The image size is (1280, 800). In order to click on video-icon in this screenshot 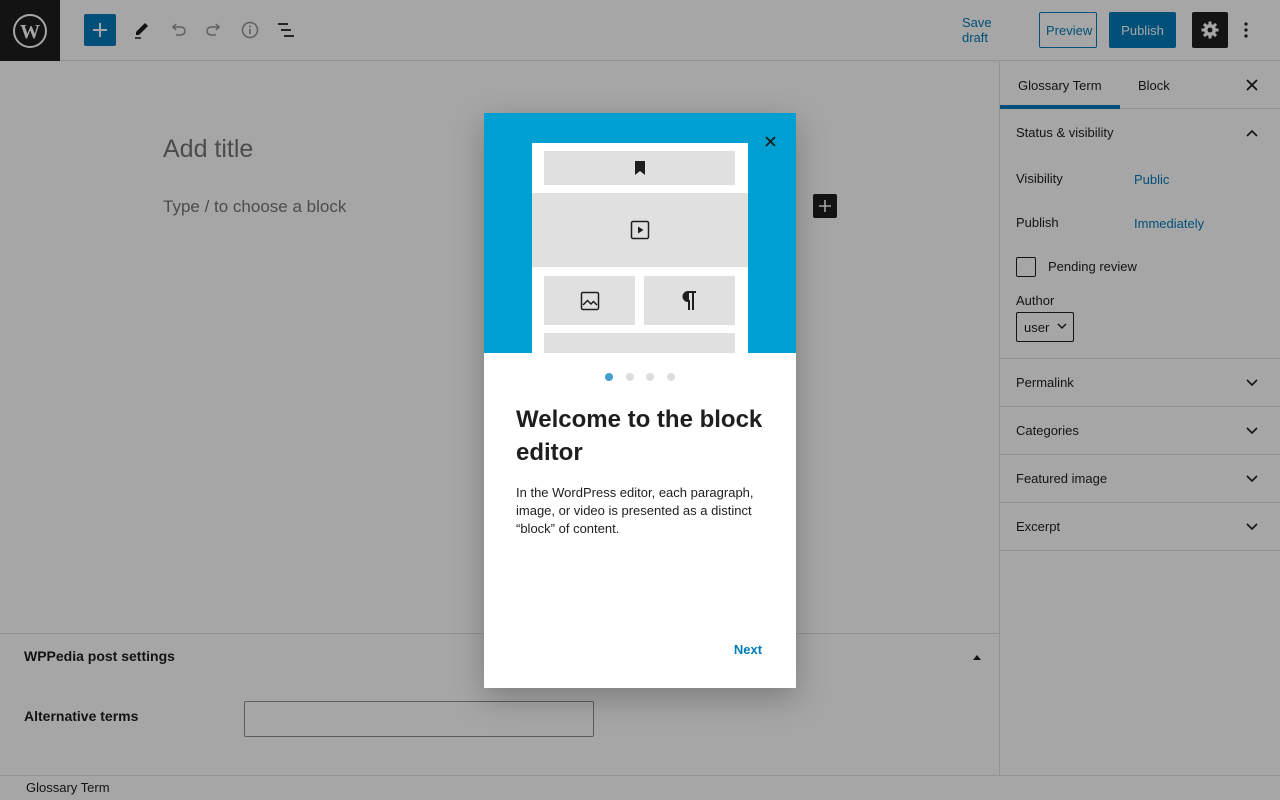, I will do `click(640, 230)`.